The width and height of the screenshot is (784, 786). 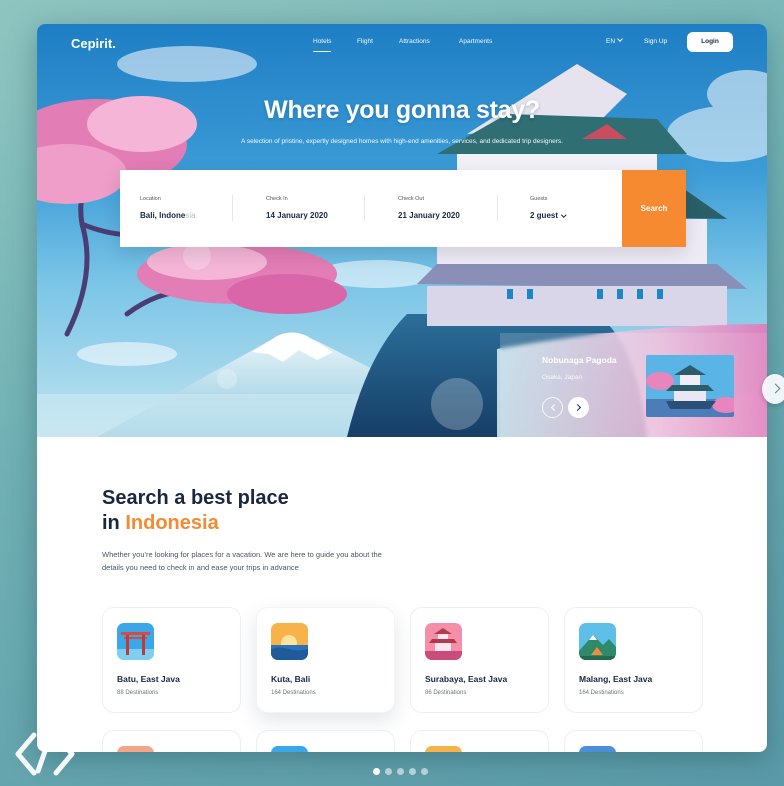 I want to click on location-field: Location Bali, Indonesia, so click(x=187, y=208).